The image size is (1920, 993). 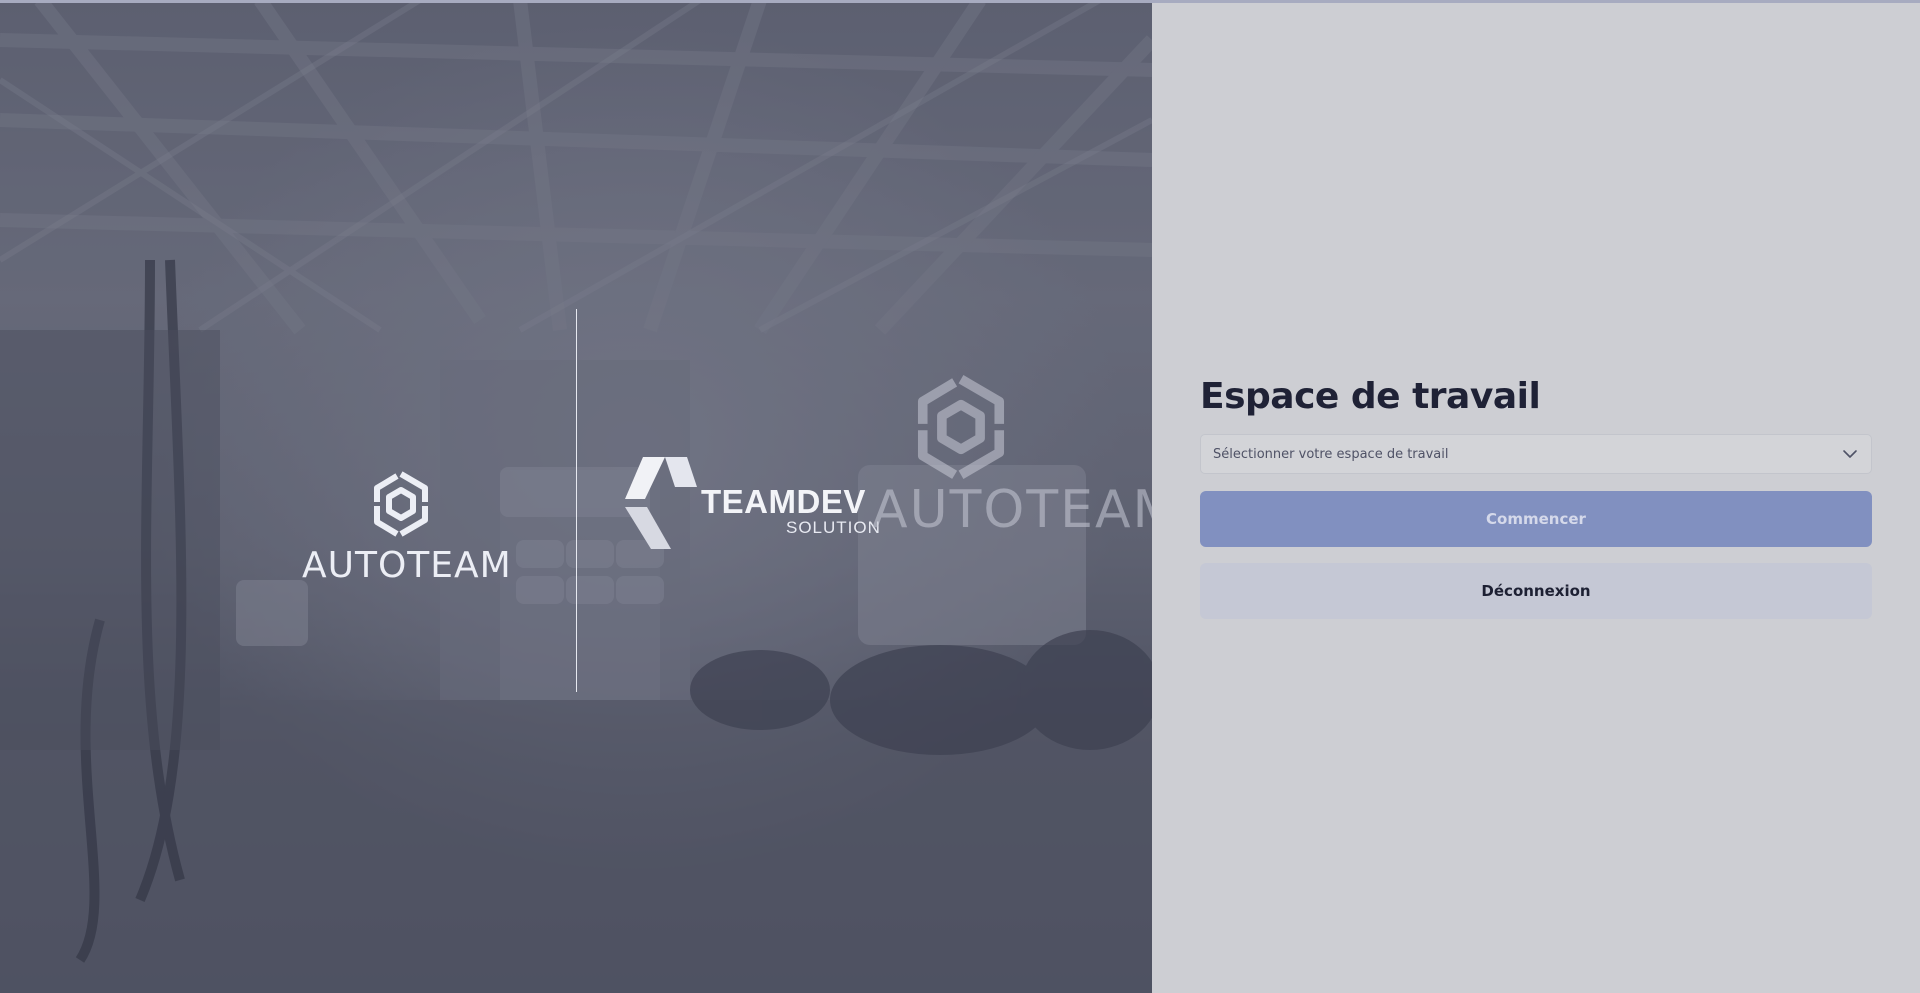 What do you see at coordinates (661, 505) in the screenshot?
I see `teamdev-chevron-icon` at bounding box center [661, 505].